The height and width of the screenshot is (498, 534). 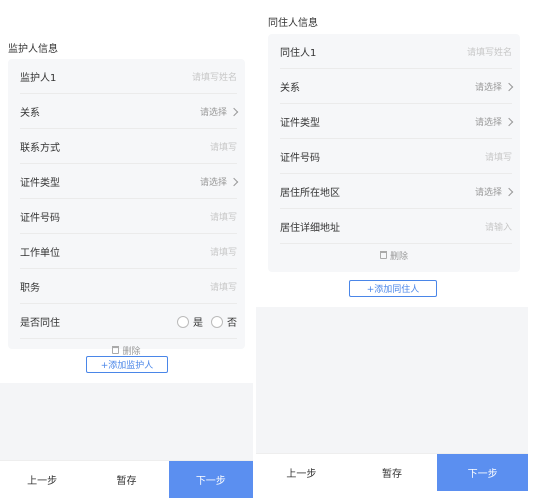 What do you see at coordinates (213, 113) in the screenshot?
I see `guardian-relation-value: 请选择` at bounding box center [213, 113].